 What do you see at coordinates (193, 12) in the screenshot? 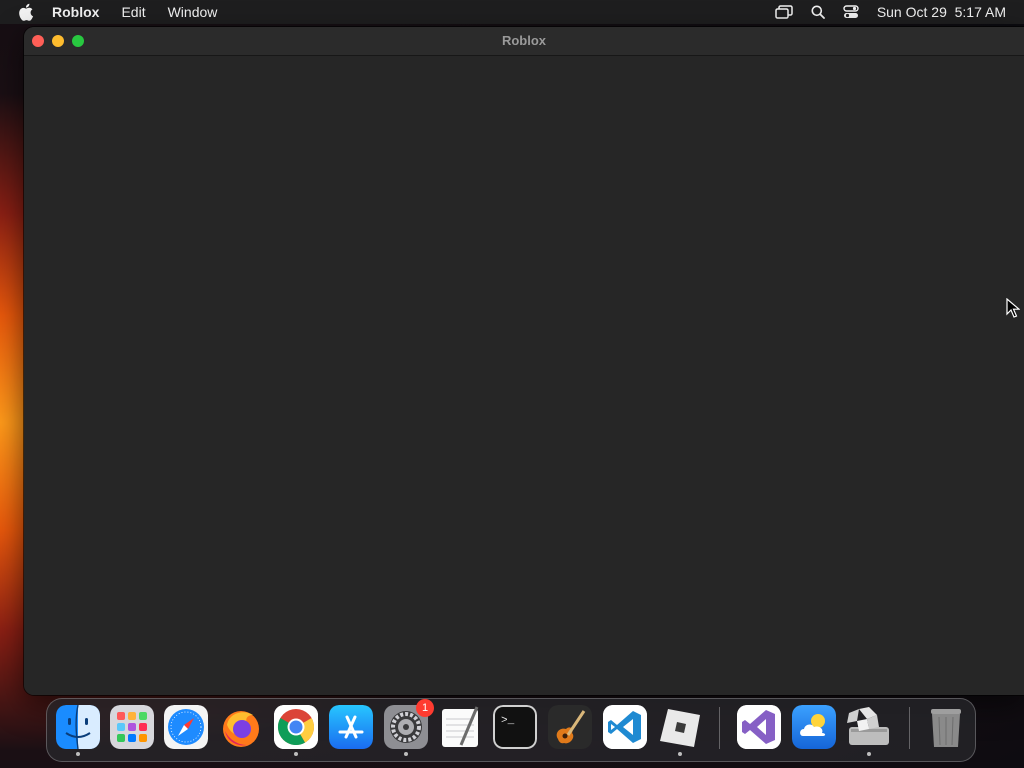
I see `window-menu: Window` at bounding box center [193, 12].